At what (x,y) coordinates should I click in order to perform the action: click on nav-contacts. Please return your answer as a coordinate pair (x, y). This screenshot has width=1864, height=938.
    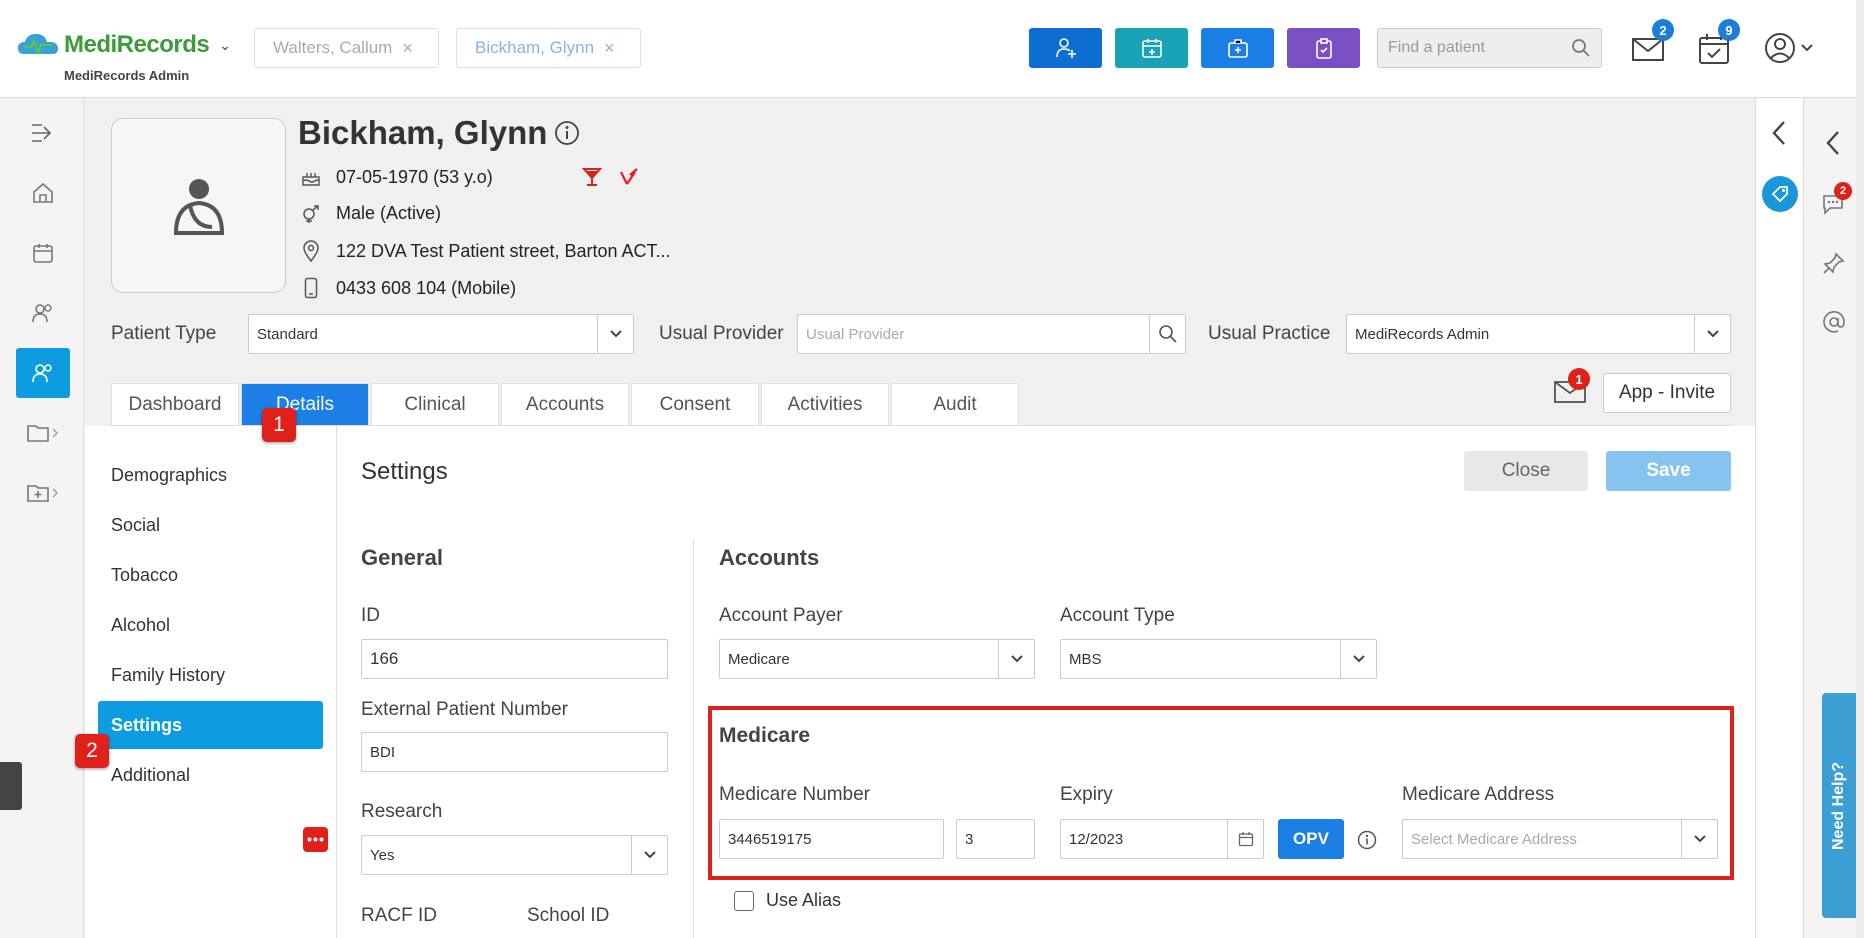
    Looking at the image, I should click on (43, 313).